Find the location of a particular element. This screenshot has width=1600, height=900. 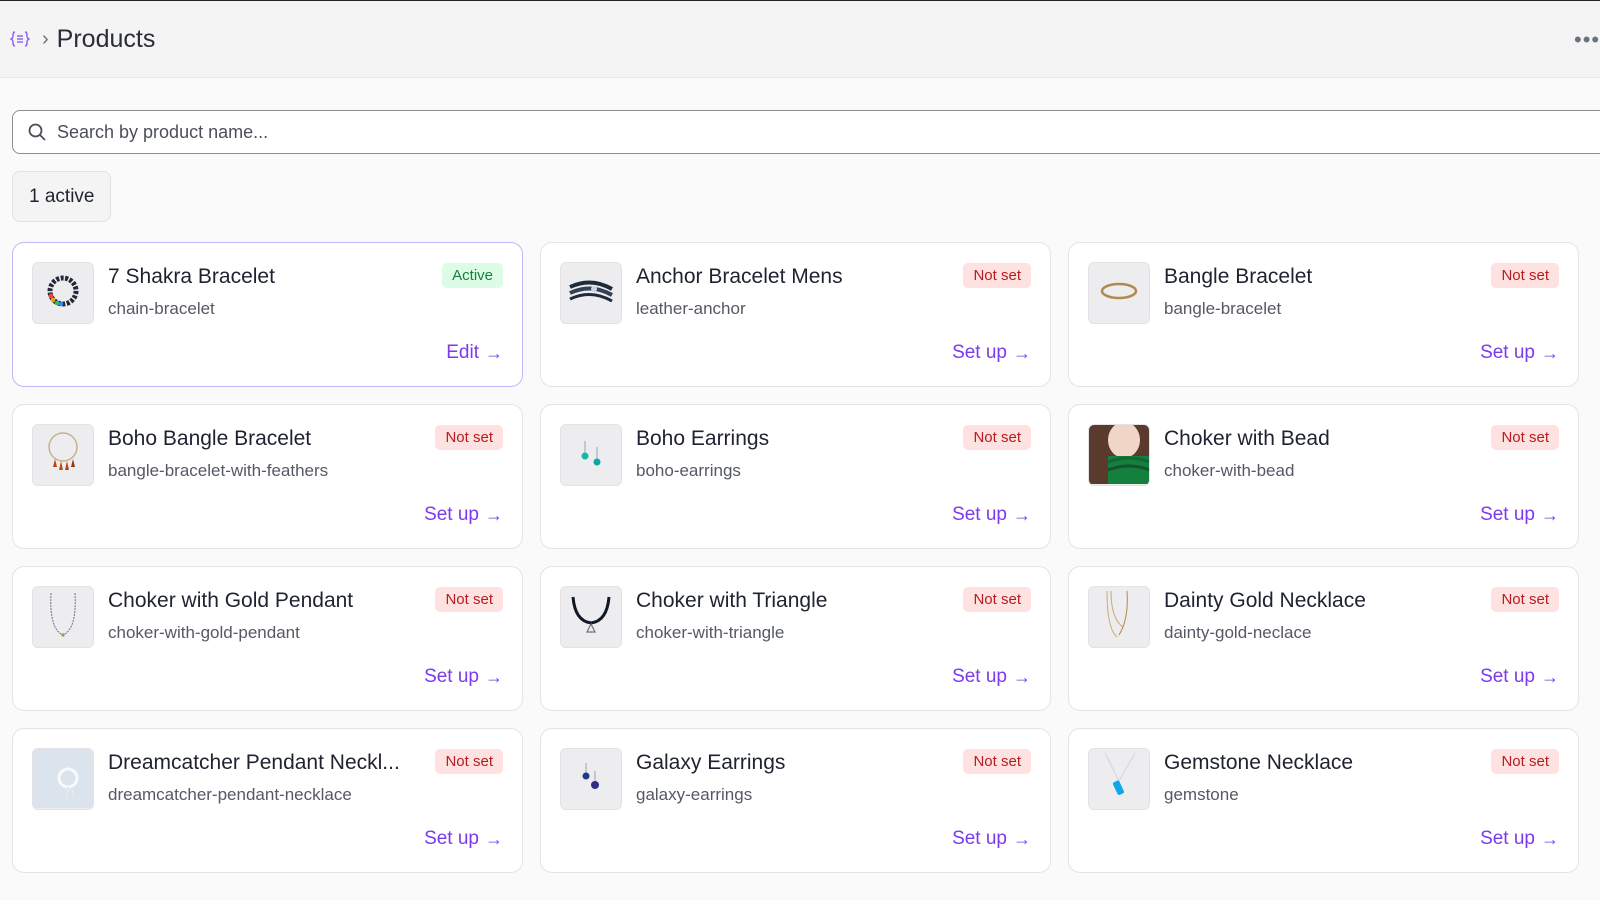

product-name: Boho Earrings is located at coordinates (703, 438).